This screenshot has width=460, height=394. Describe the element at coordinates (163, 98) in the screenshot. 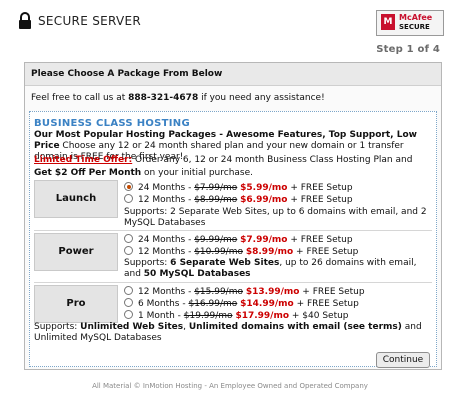

I see `phone-number: 888-321-4678` at that location.